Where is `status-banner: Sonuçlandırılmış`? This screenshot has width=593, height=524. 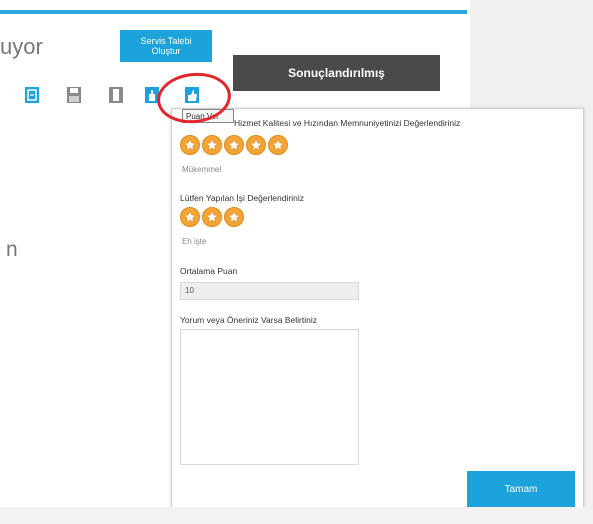
status-banner: Sonuçlandırılmış is located at coordinates (336, 73).